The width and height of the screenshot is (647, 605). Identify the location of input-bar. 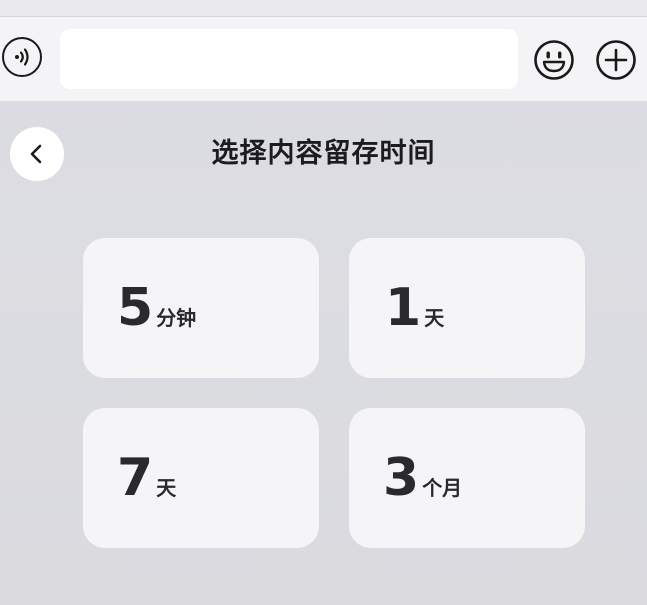
(323, 59).